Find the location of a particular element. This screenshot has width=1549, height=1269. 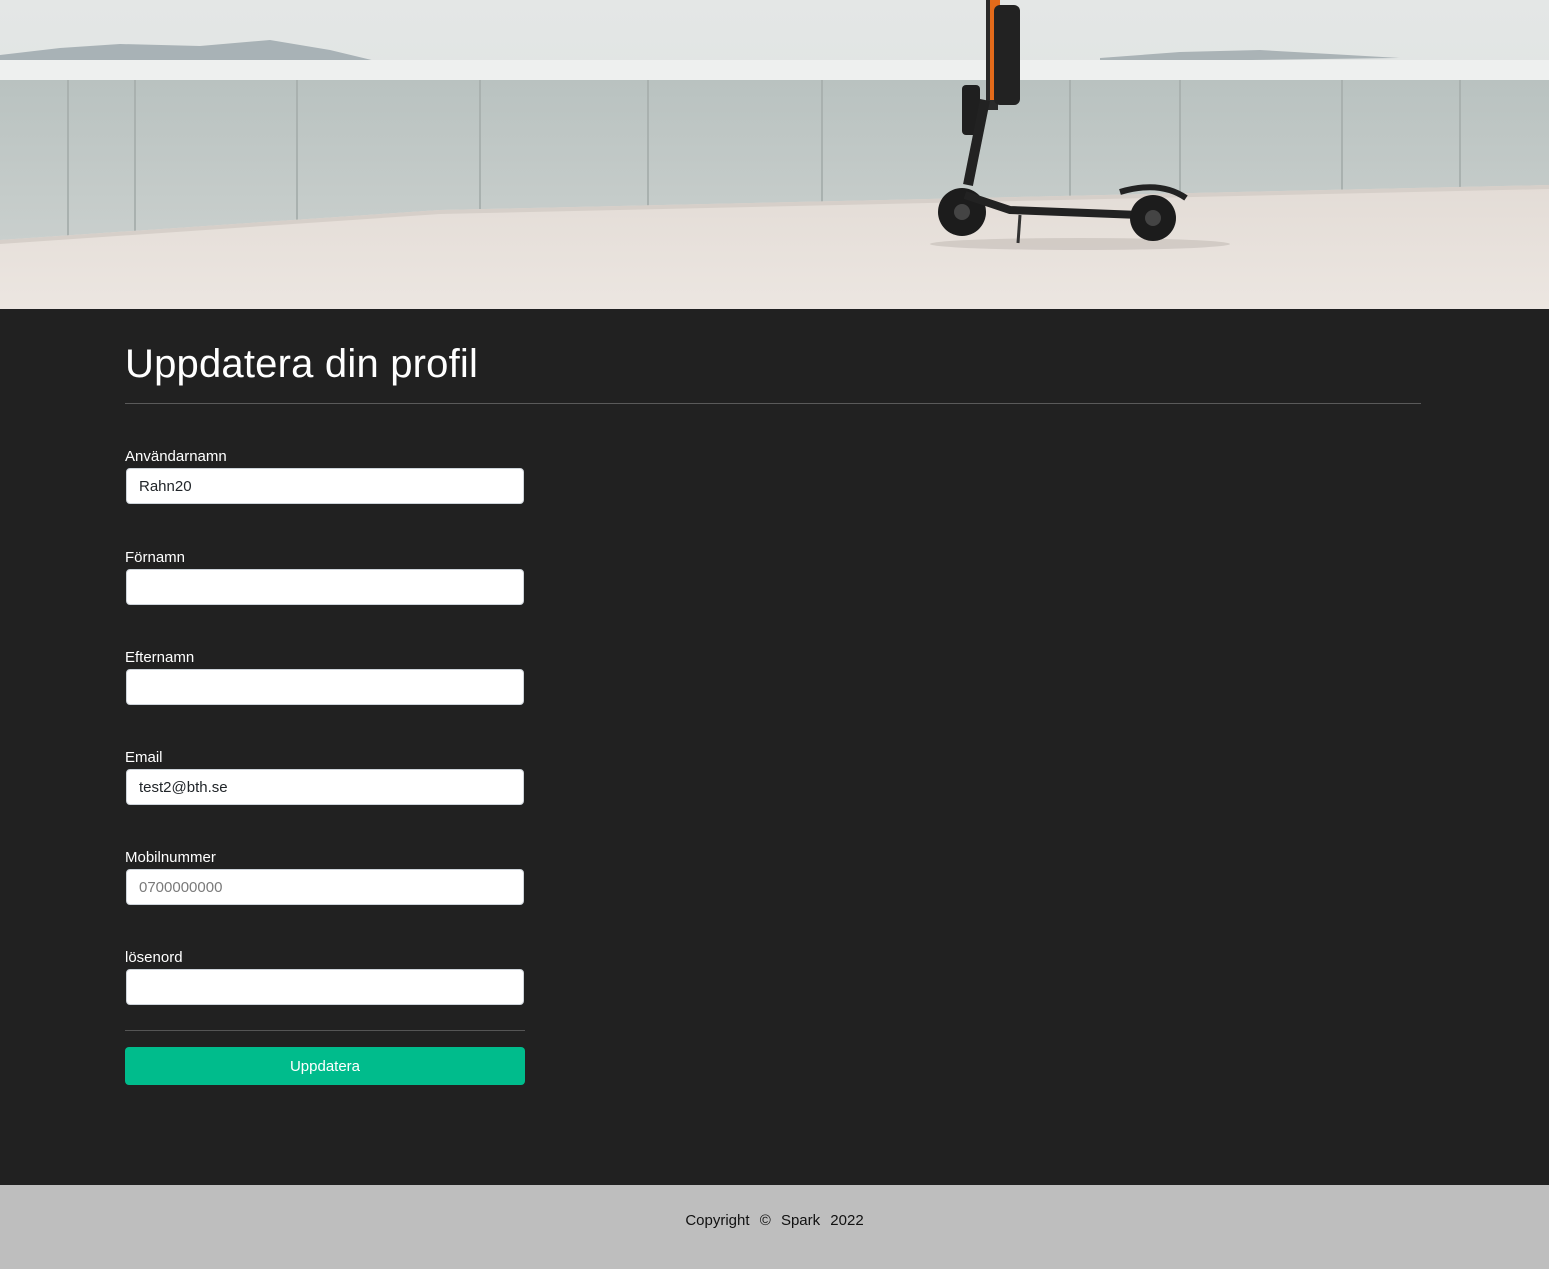

lastname-label: Efternamn is located at coordinates (160, 657).